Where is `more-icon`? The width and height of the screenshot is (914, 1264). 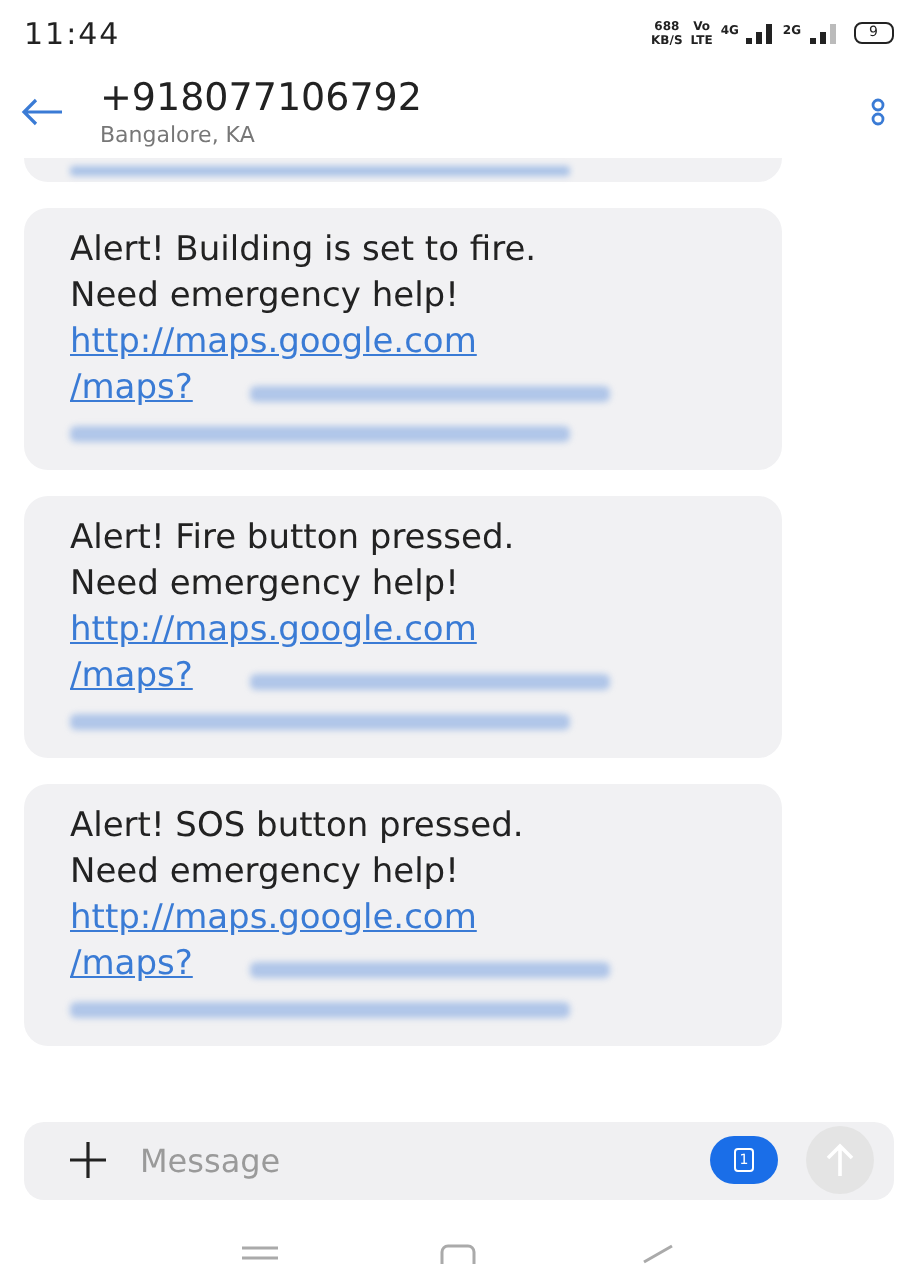
more-icon is located at coordinates (878, 112).